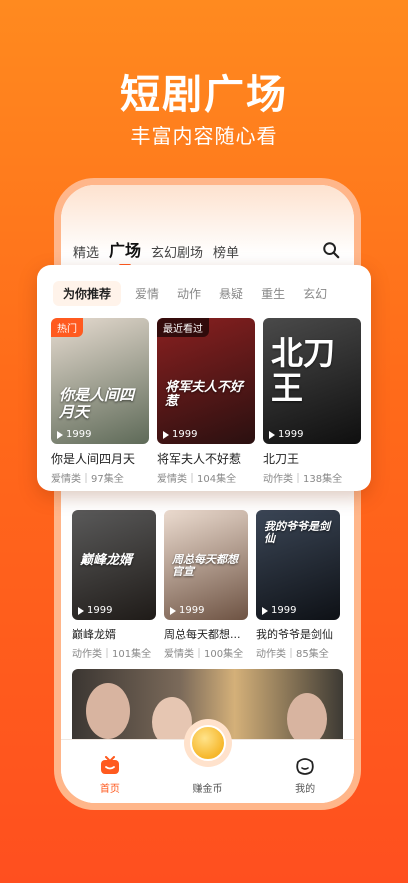 The height and width of the screenshot is (883, 408). I want to click on hero-title: 短剧广场, so click(204, 95).